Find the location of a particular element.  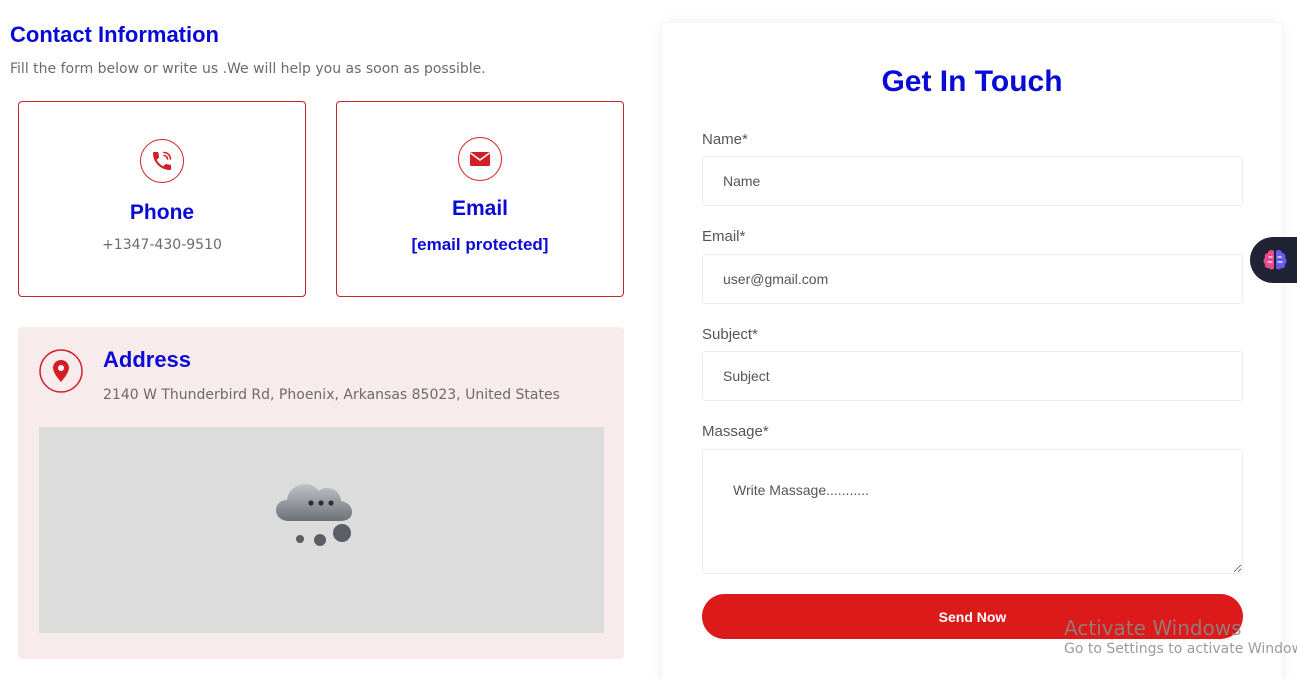

email-card: Email [email protected] is located at coordinates (480, 199).